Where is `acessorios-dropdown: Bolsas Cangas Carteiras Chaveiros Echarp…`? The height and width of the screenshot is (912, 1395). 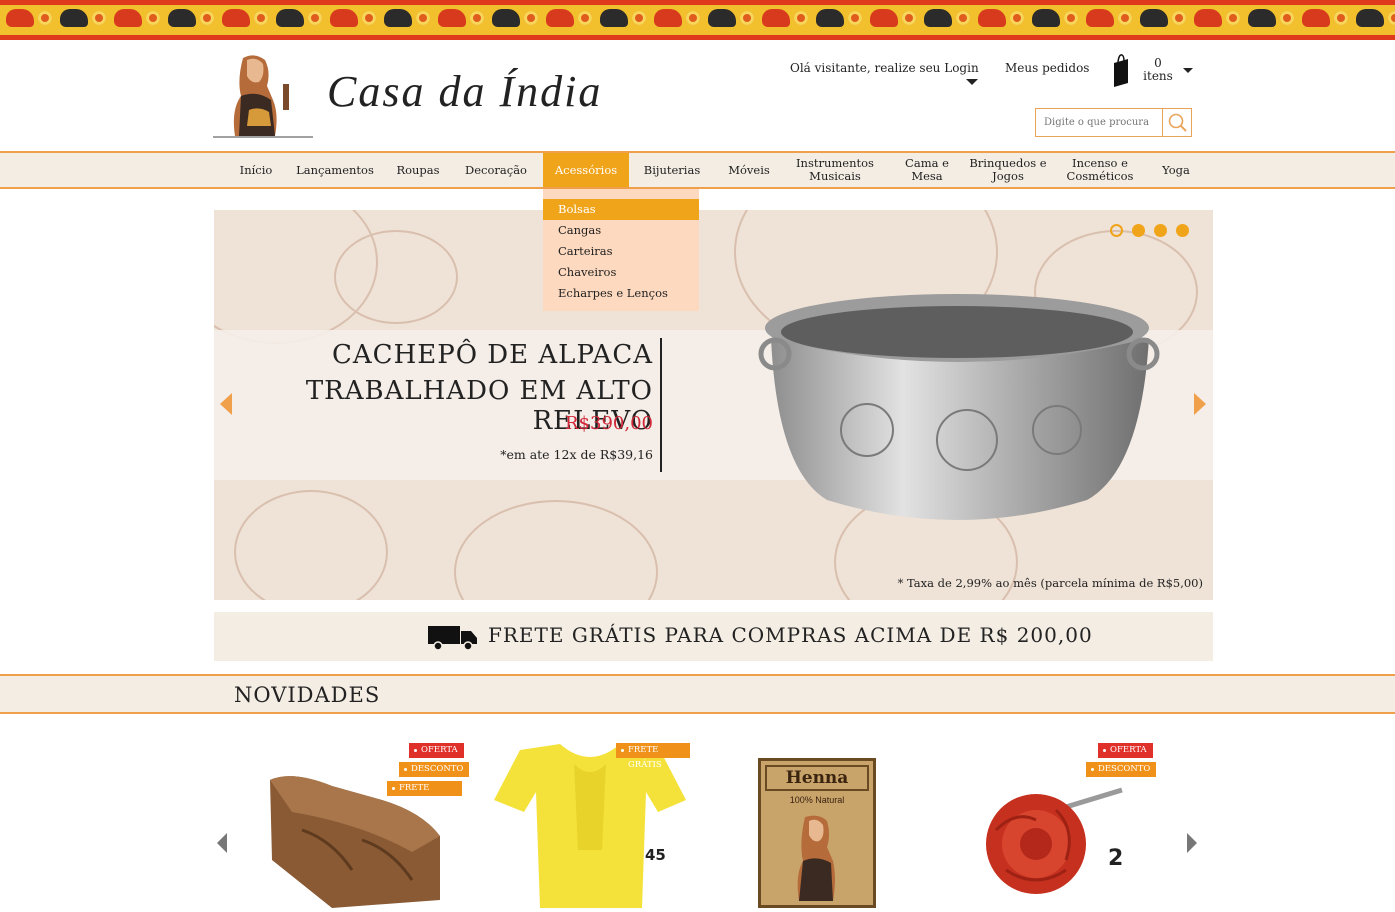 acessorios-dropdown: Bolsas Cangas Carteiras Chaveiros Echarp… is located at coordinates (621, 250).